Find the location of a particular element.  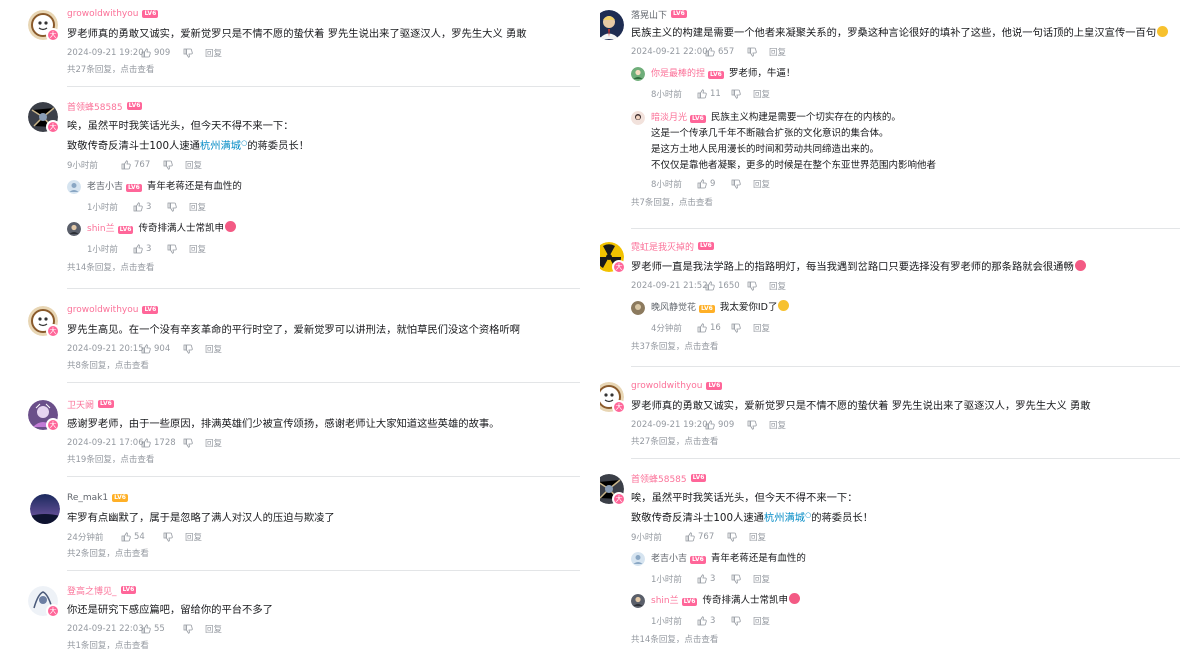

username: 你是最棒的捏 is located at coordinates (678, 74).